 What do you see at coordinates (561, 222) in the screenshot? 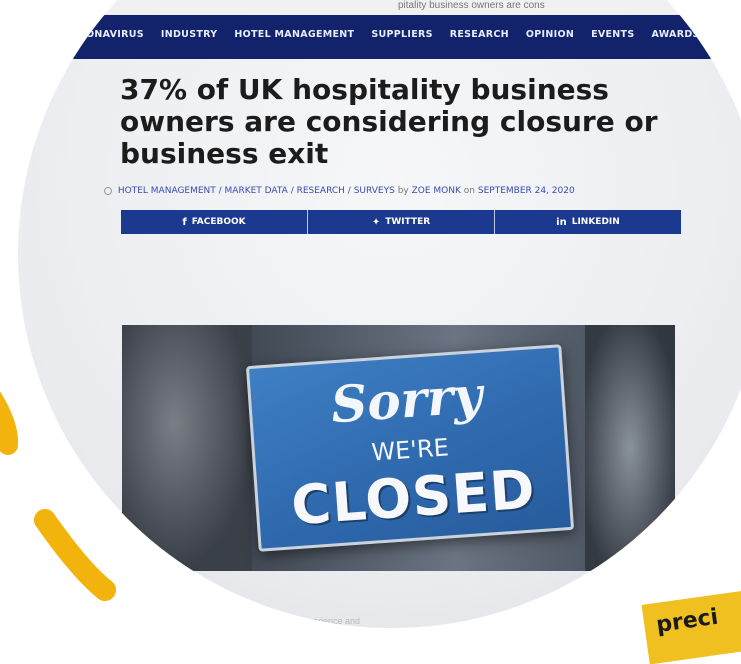
I see `linkedin-icon: in` at bounding box center [561, 222].